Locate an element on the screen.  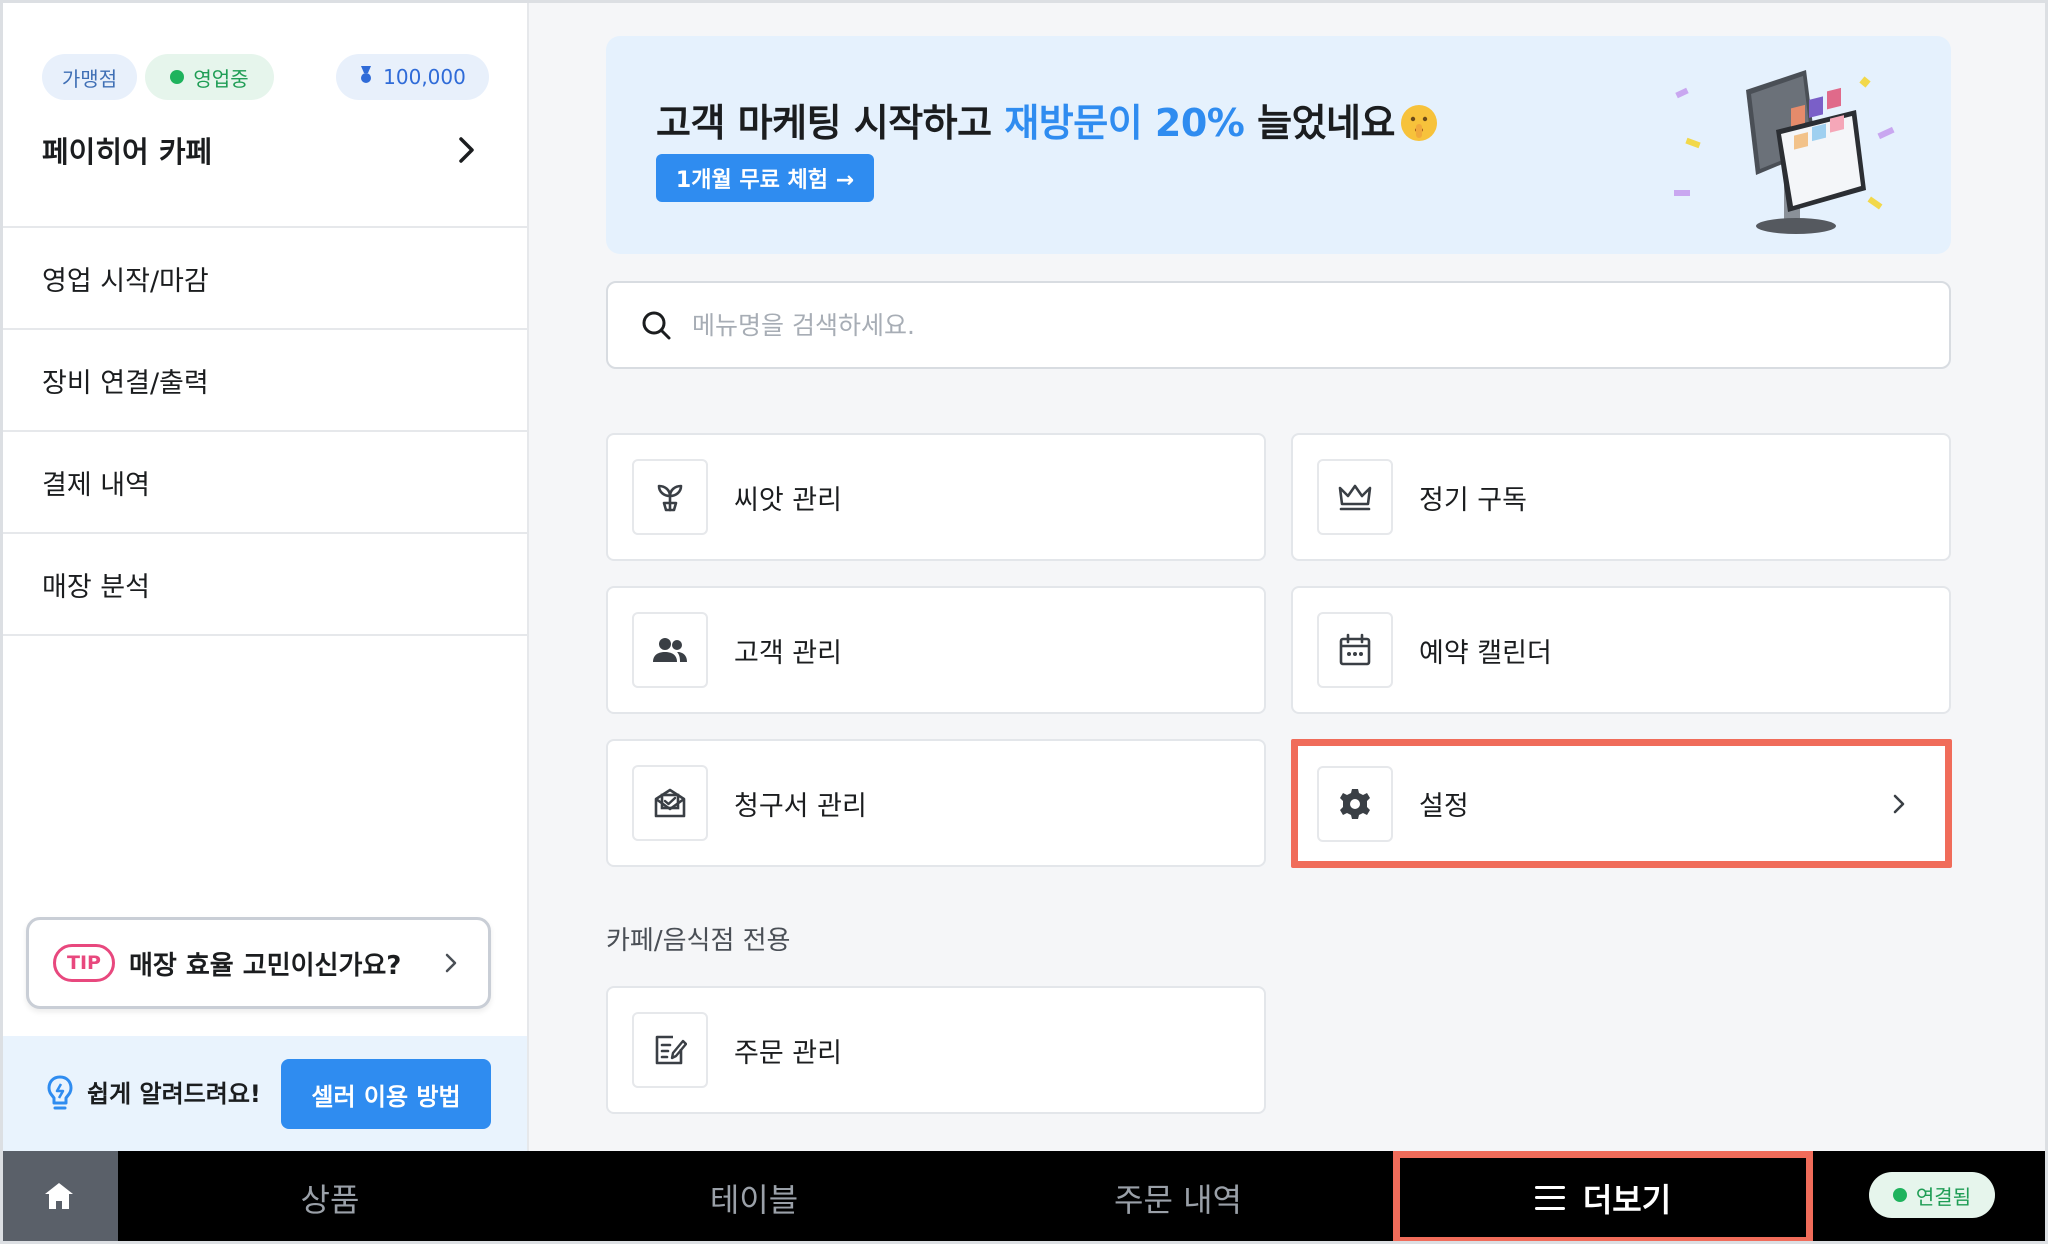
menu-card-order-management: 주문 관리 is located at coordinates (936, 1050).